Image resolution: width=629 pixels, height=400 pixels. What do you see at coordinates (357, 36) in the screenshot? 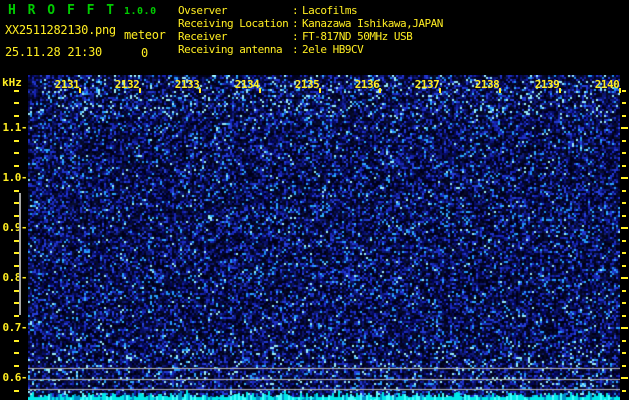
I see `info-value: FT-817ND 50MHz USB` at bounding box center [357, 36].